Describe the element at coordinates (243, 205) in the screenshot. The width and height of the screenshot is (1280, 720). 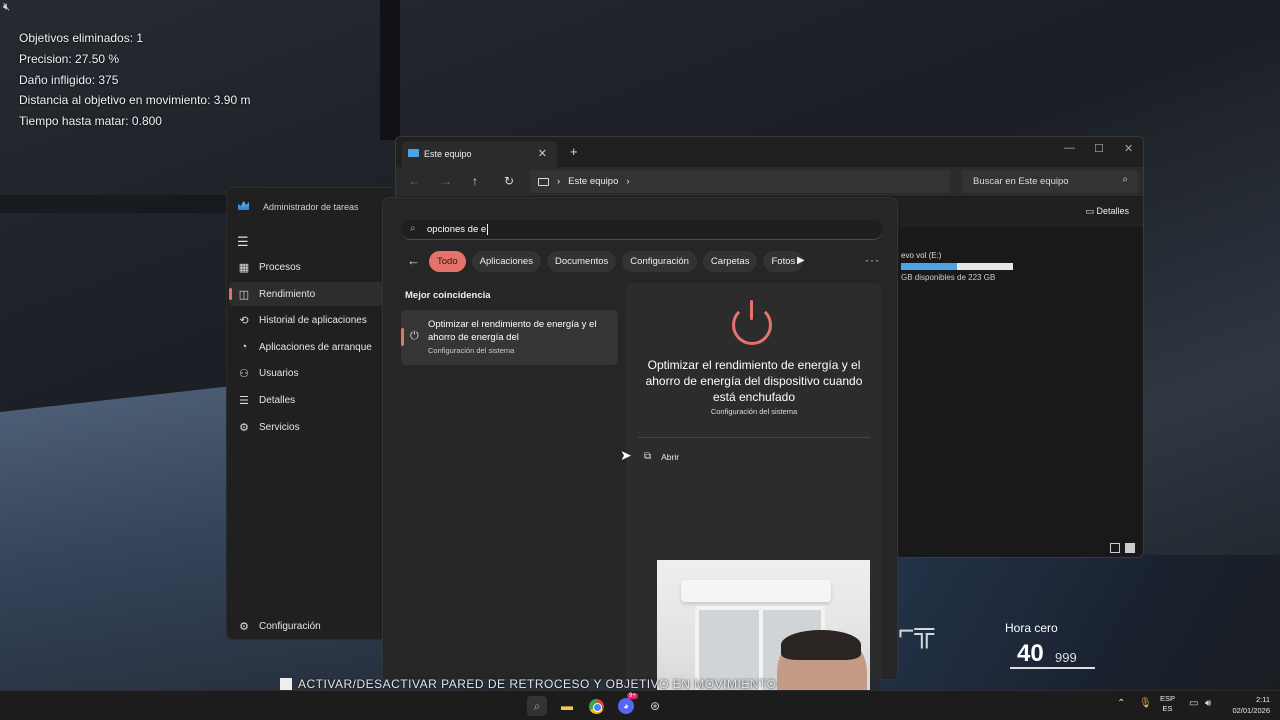
I see `task-manager-logo-icon` at that location.